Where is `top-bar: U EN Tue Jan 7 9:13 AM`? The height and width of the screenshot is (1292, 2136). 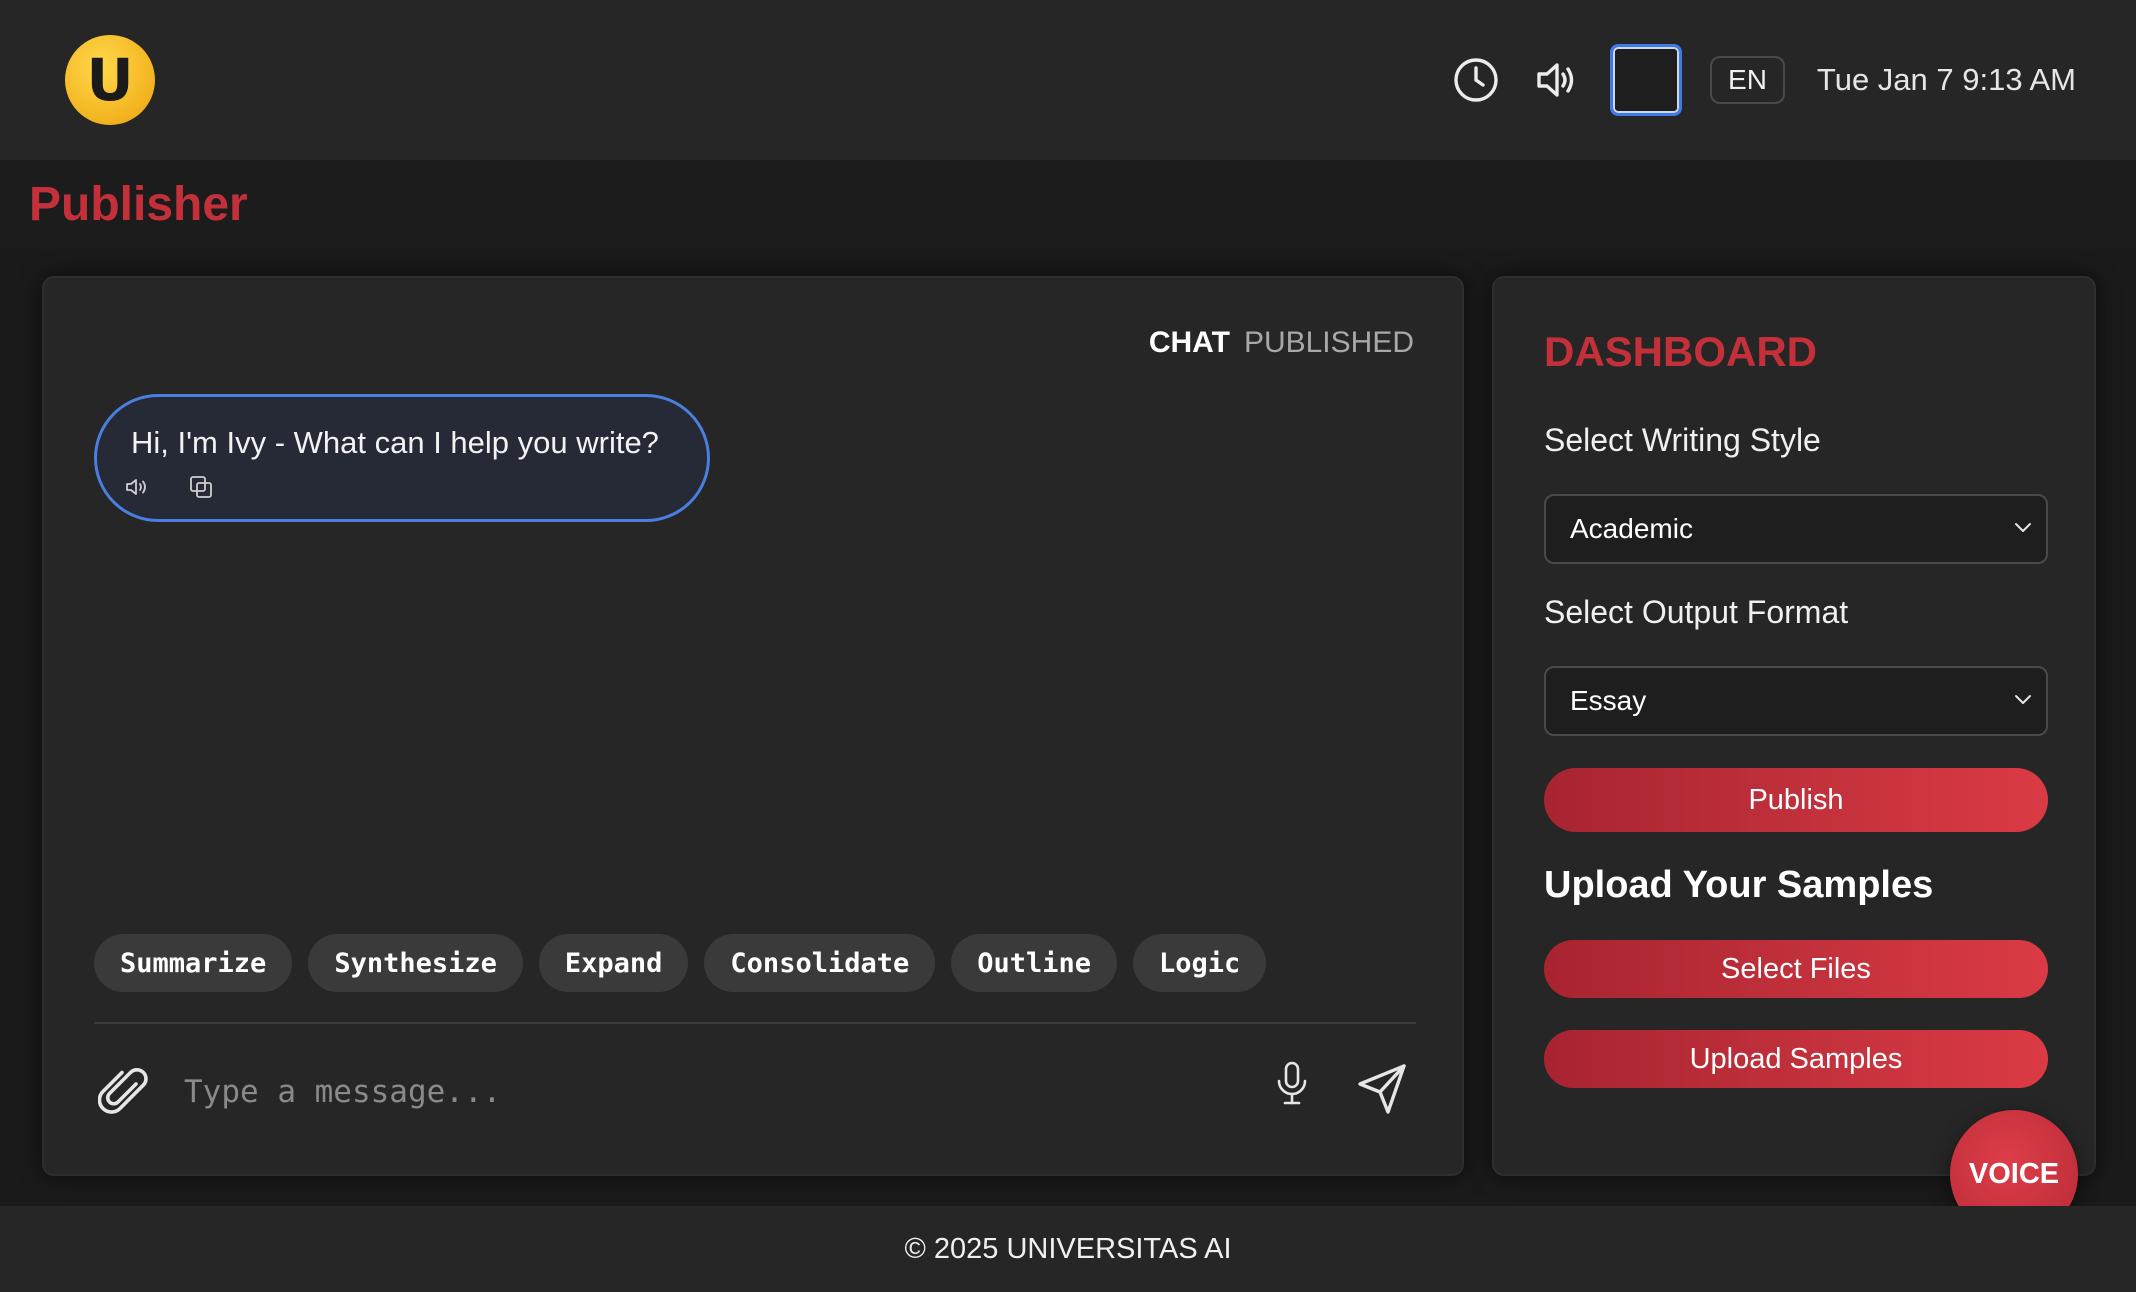 top-bar: U EN Tue Jan 7 9:13 AM is located at coordinates (1068, 80).